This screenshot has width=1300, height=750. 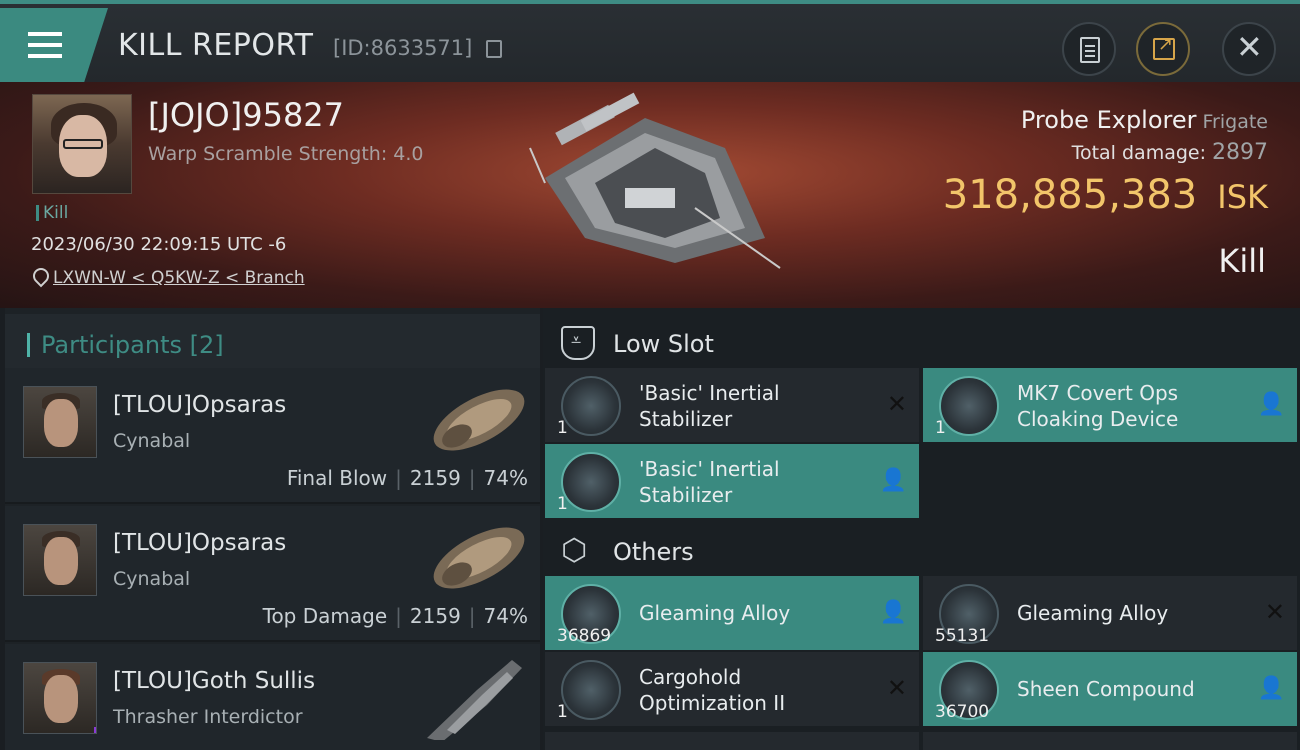 What do you see at coordinates (494, 49) in the screenshot?
I see `copy-icon` at bounding box center [494, 49].